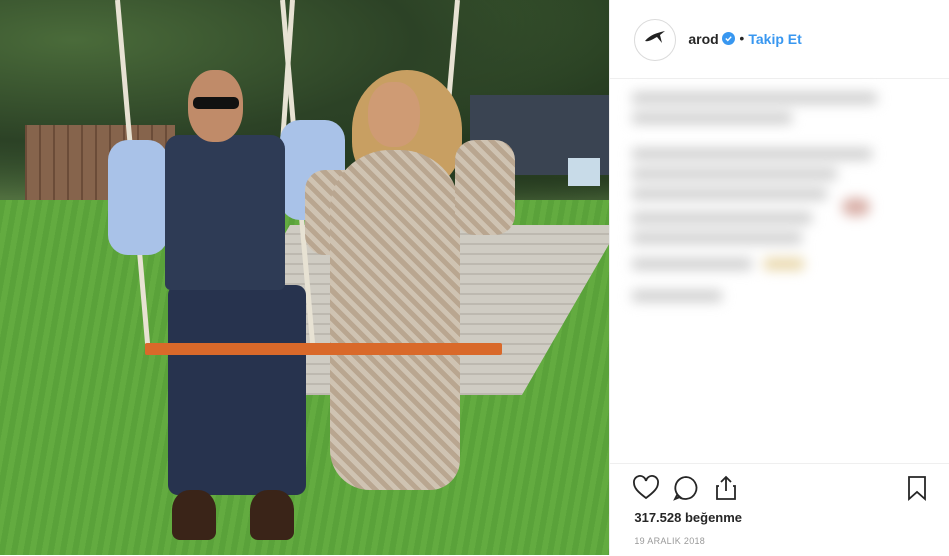  Describe the element at coordinates (272, 515) in the screenshot. I see `man-shoe-right` at that location.